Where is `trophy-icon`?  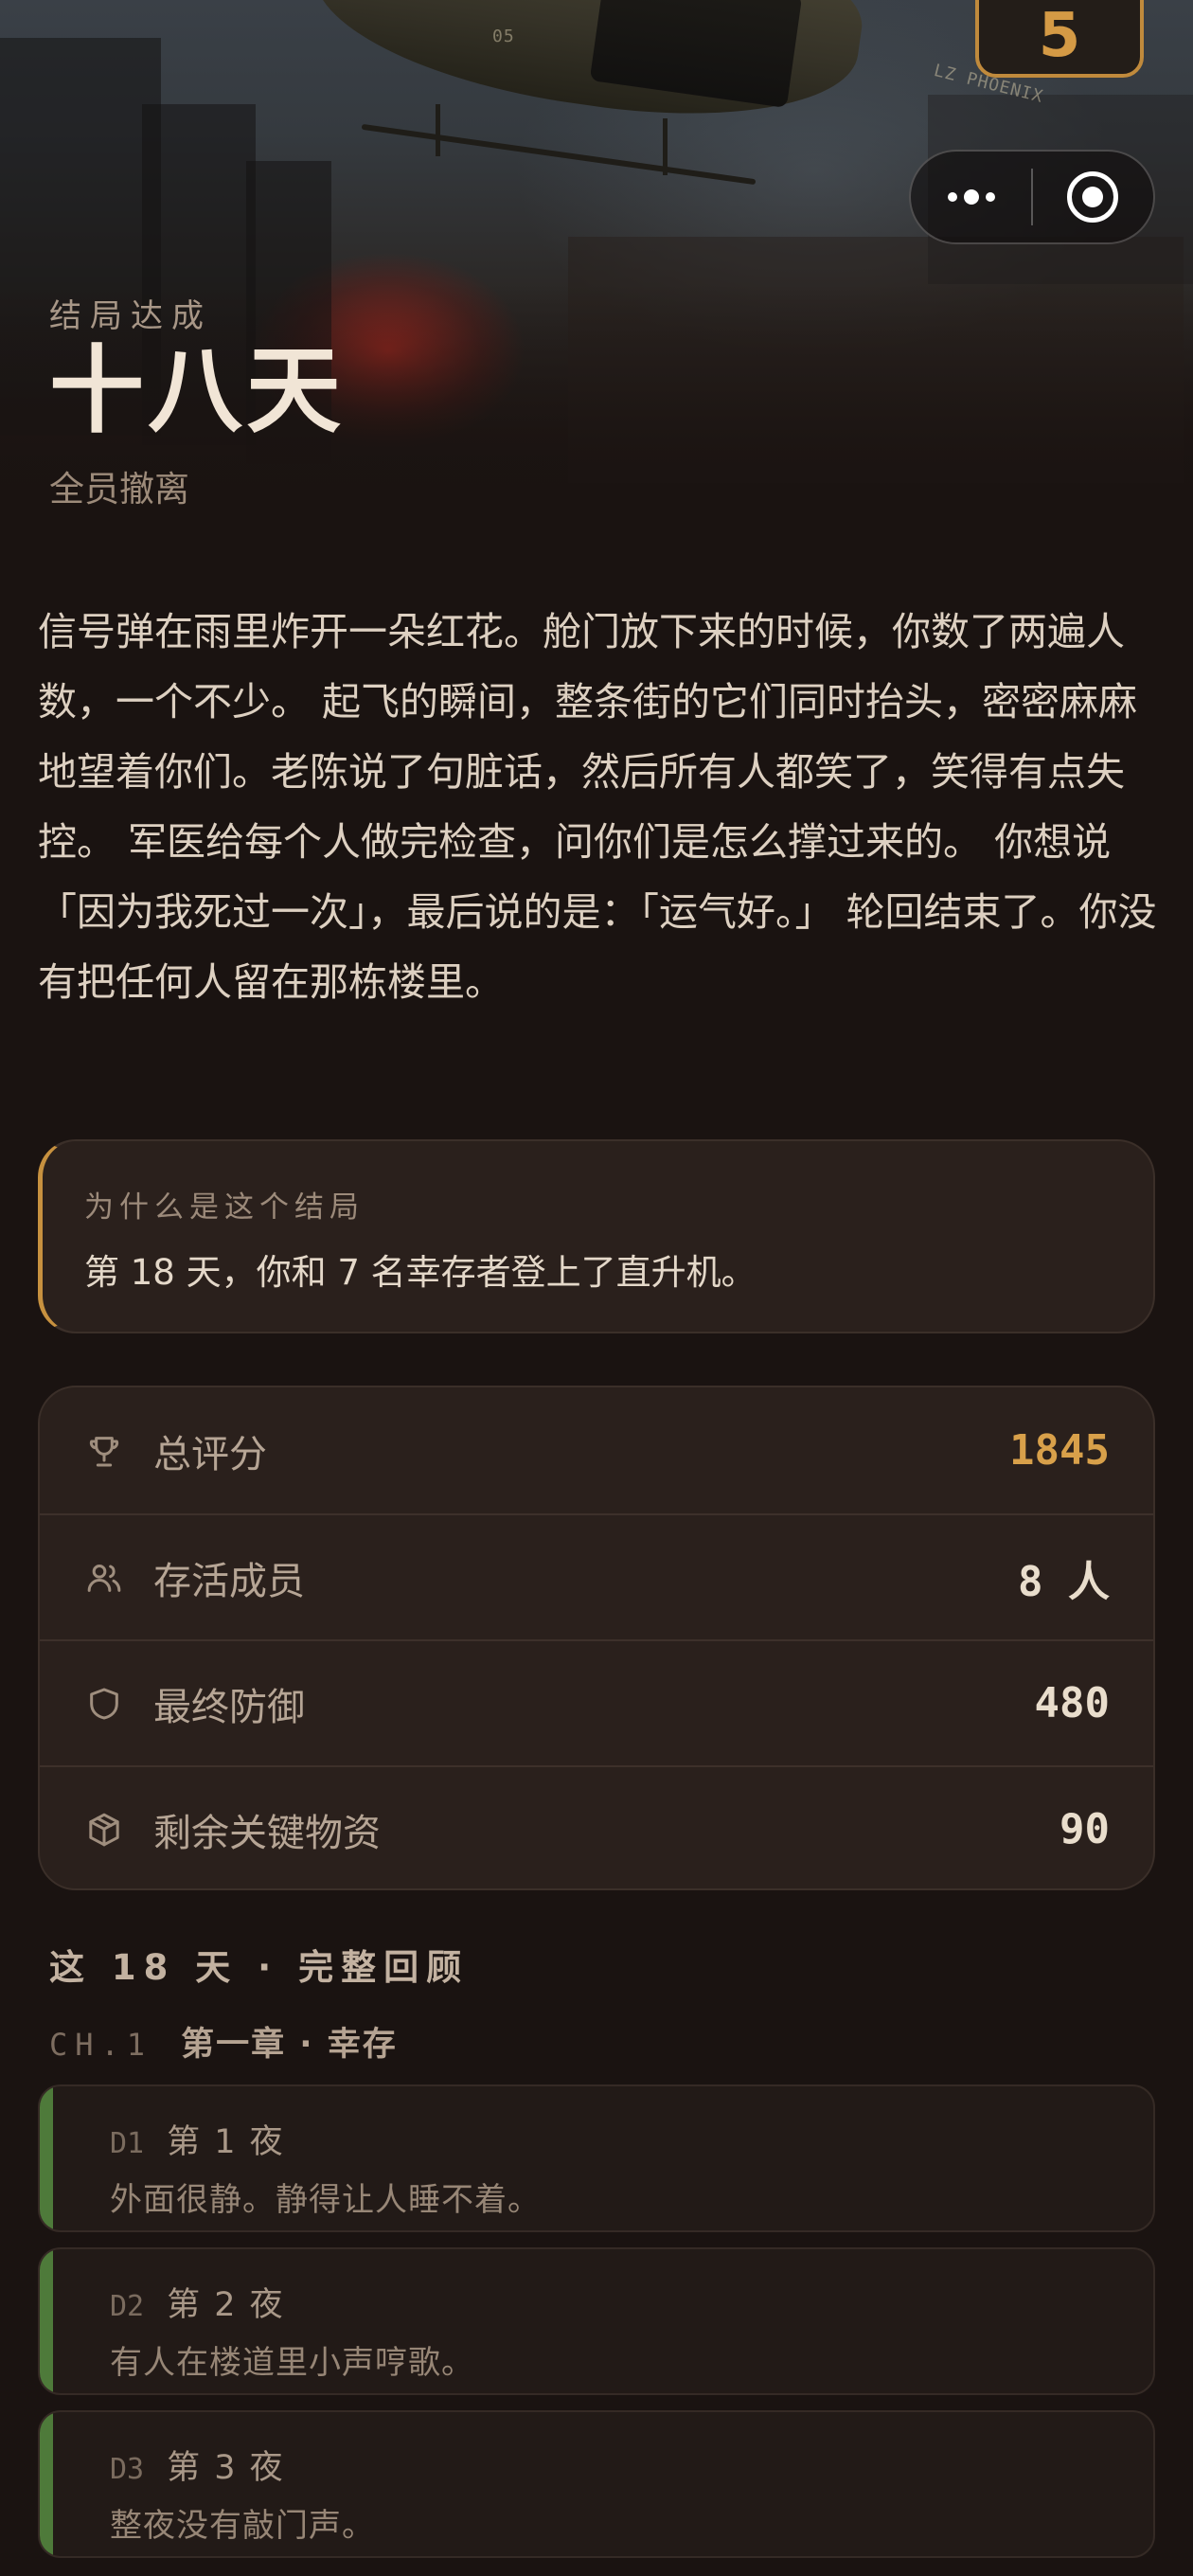
trophy-icon is located at coordinates (104, 1451).